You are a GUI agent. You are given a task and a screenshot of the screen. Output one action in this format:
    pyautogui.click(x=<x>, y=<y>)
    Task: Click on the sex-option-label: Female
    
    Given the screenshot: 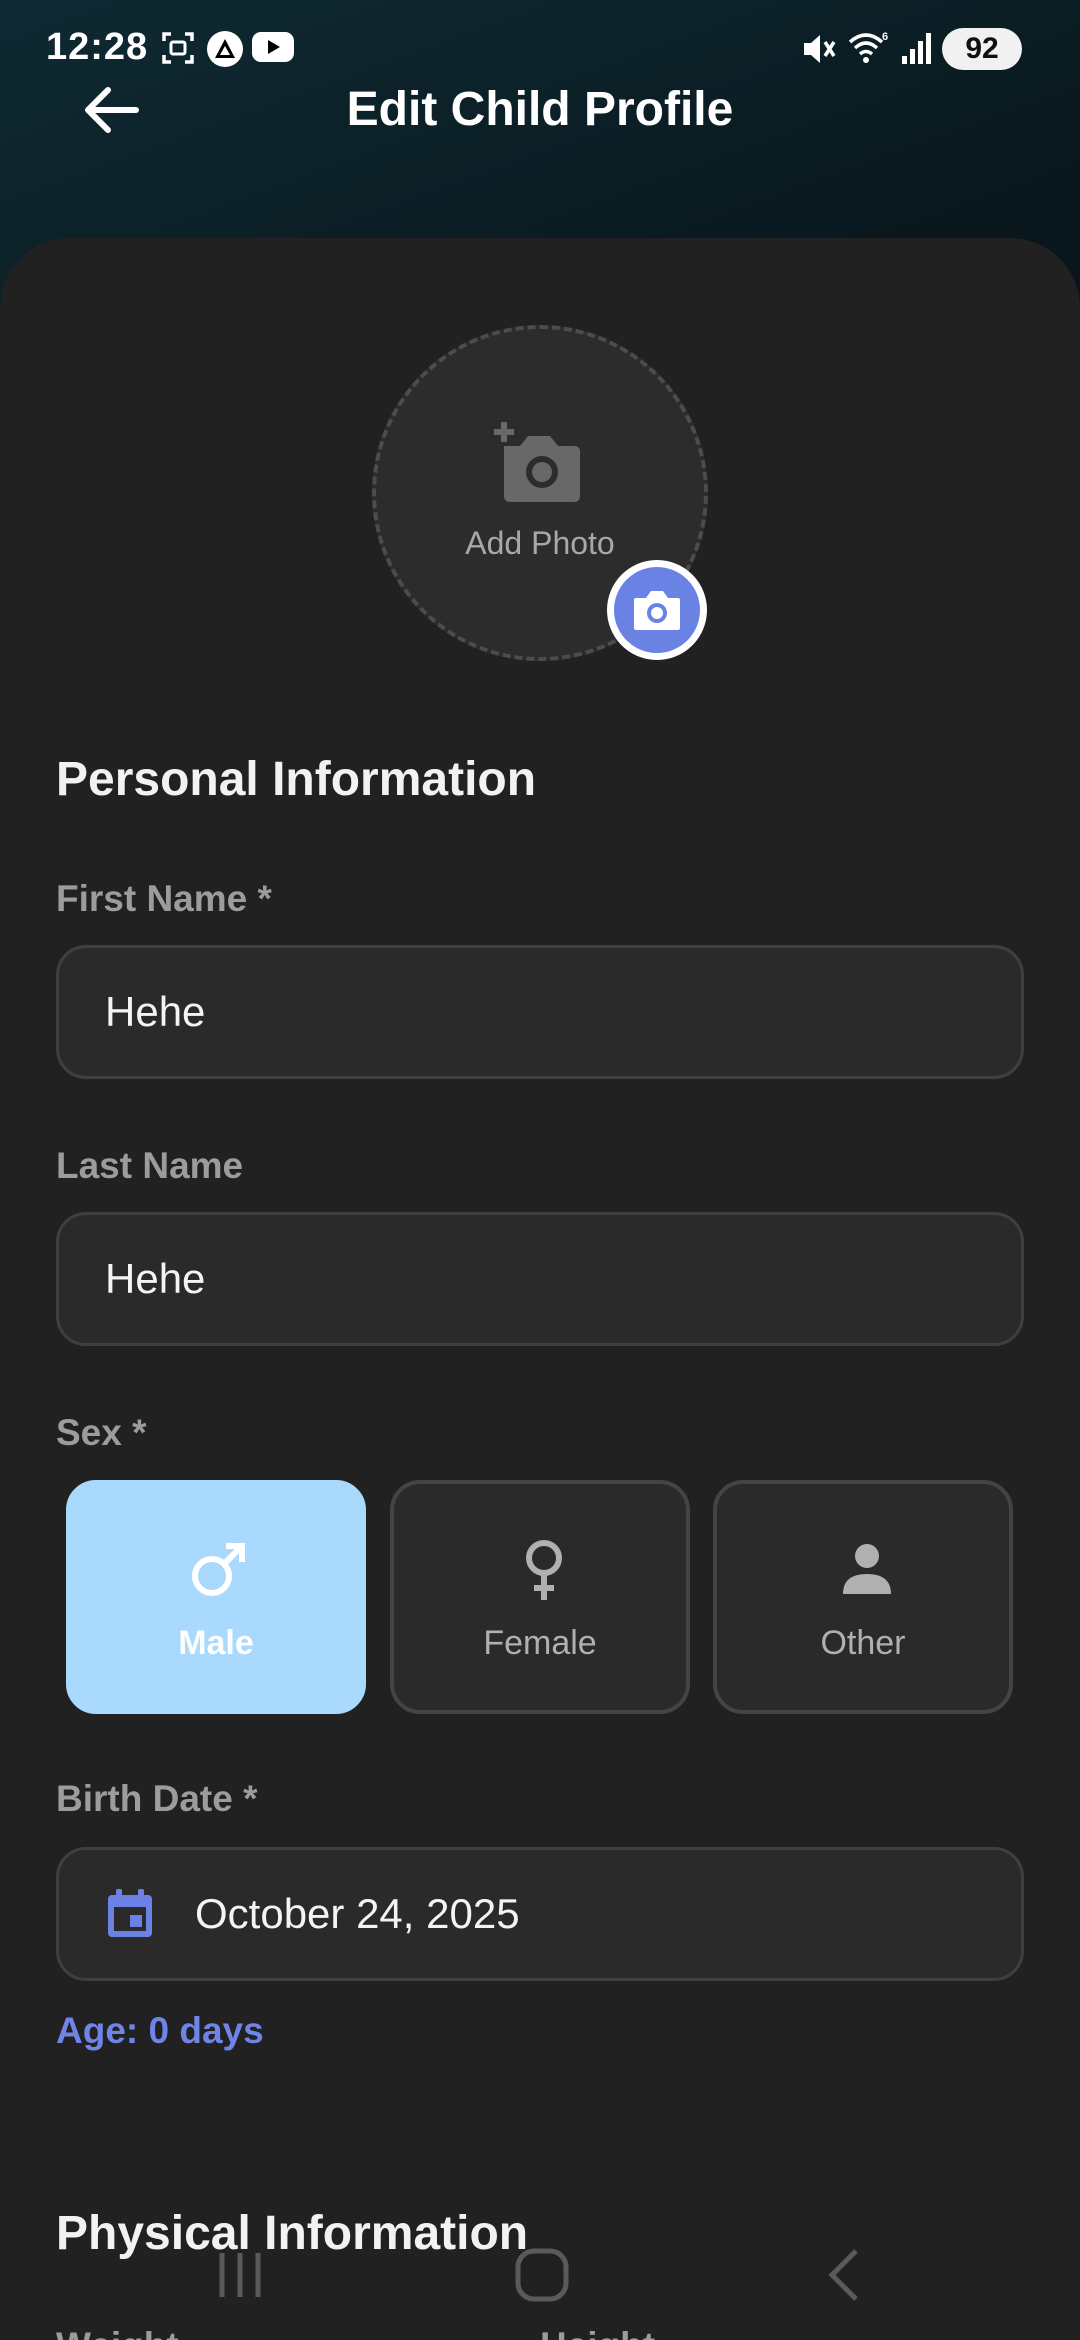 What is the action you would take?
    pyautogui.click(x=540, y=1643)
    